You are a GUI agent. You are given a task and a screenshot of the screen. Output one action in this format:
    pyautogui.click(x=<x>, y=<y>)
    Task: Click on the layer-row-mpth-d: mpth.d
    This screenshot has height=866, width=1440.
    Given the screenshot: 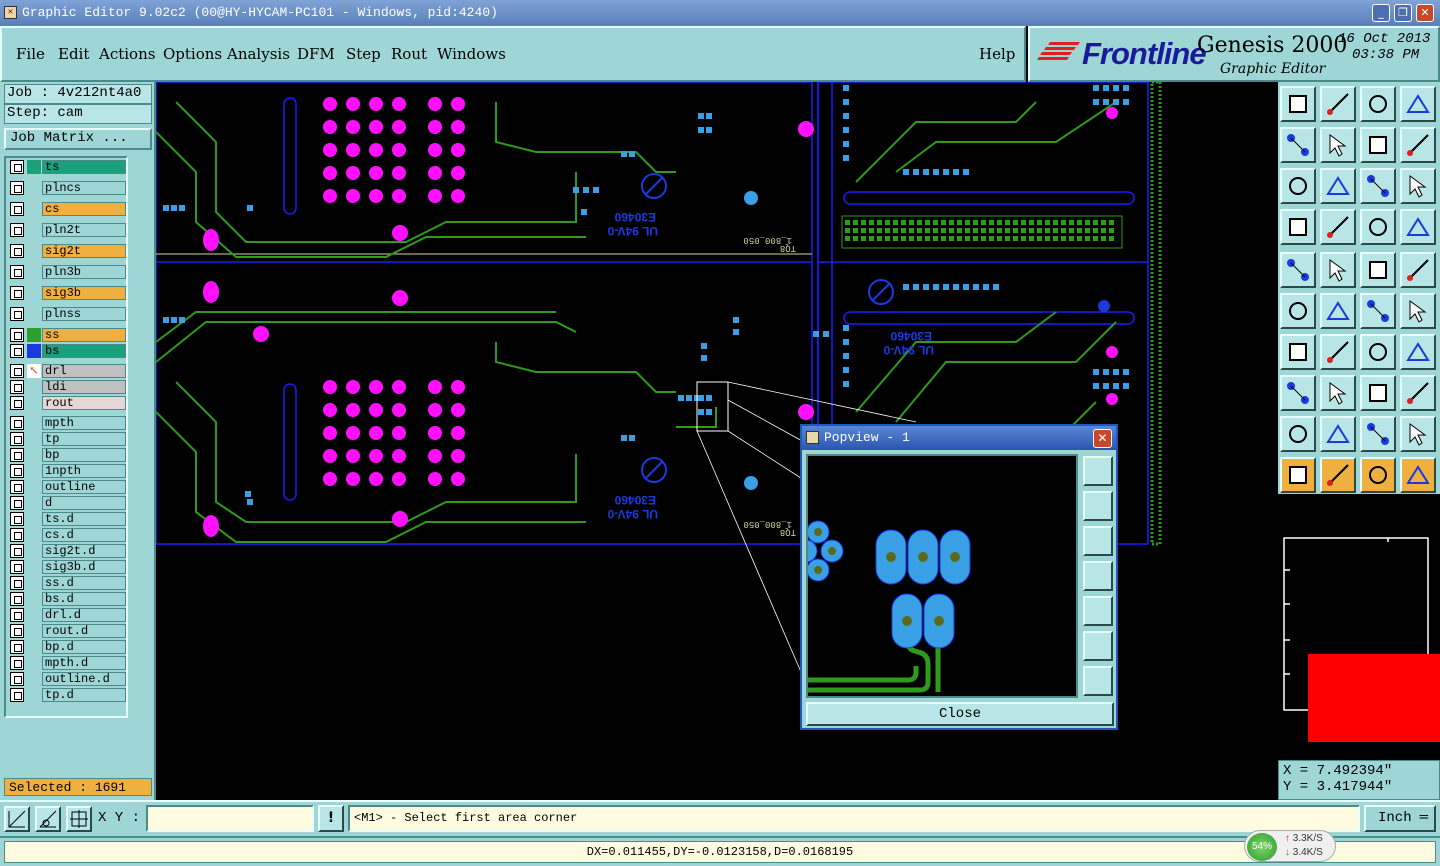 What is the action you would take?
    pyautogui.click(x=68, y=663)
    